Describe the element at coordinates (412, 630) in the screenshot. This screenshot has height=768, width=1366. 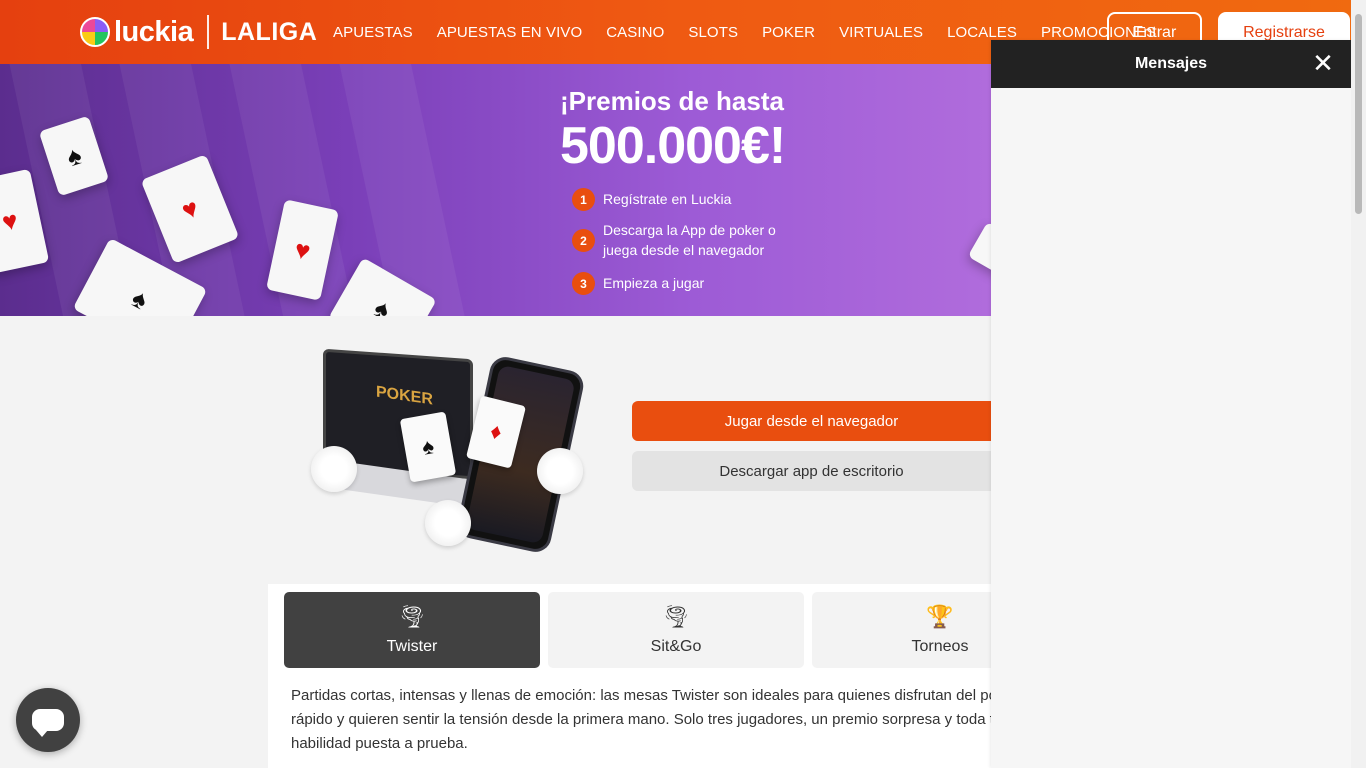
I see `tab-twister: 🌪 Twister` at that location.